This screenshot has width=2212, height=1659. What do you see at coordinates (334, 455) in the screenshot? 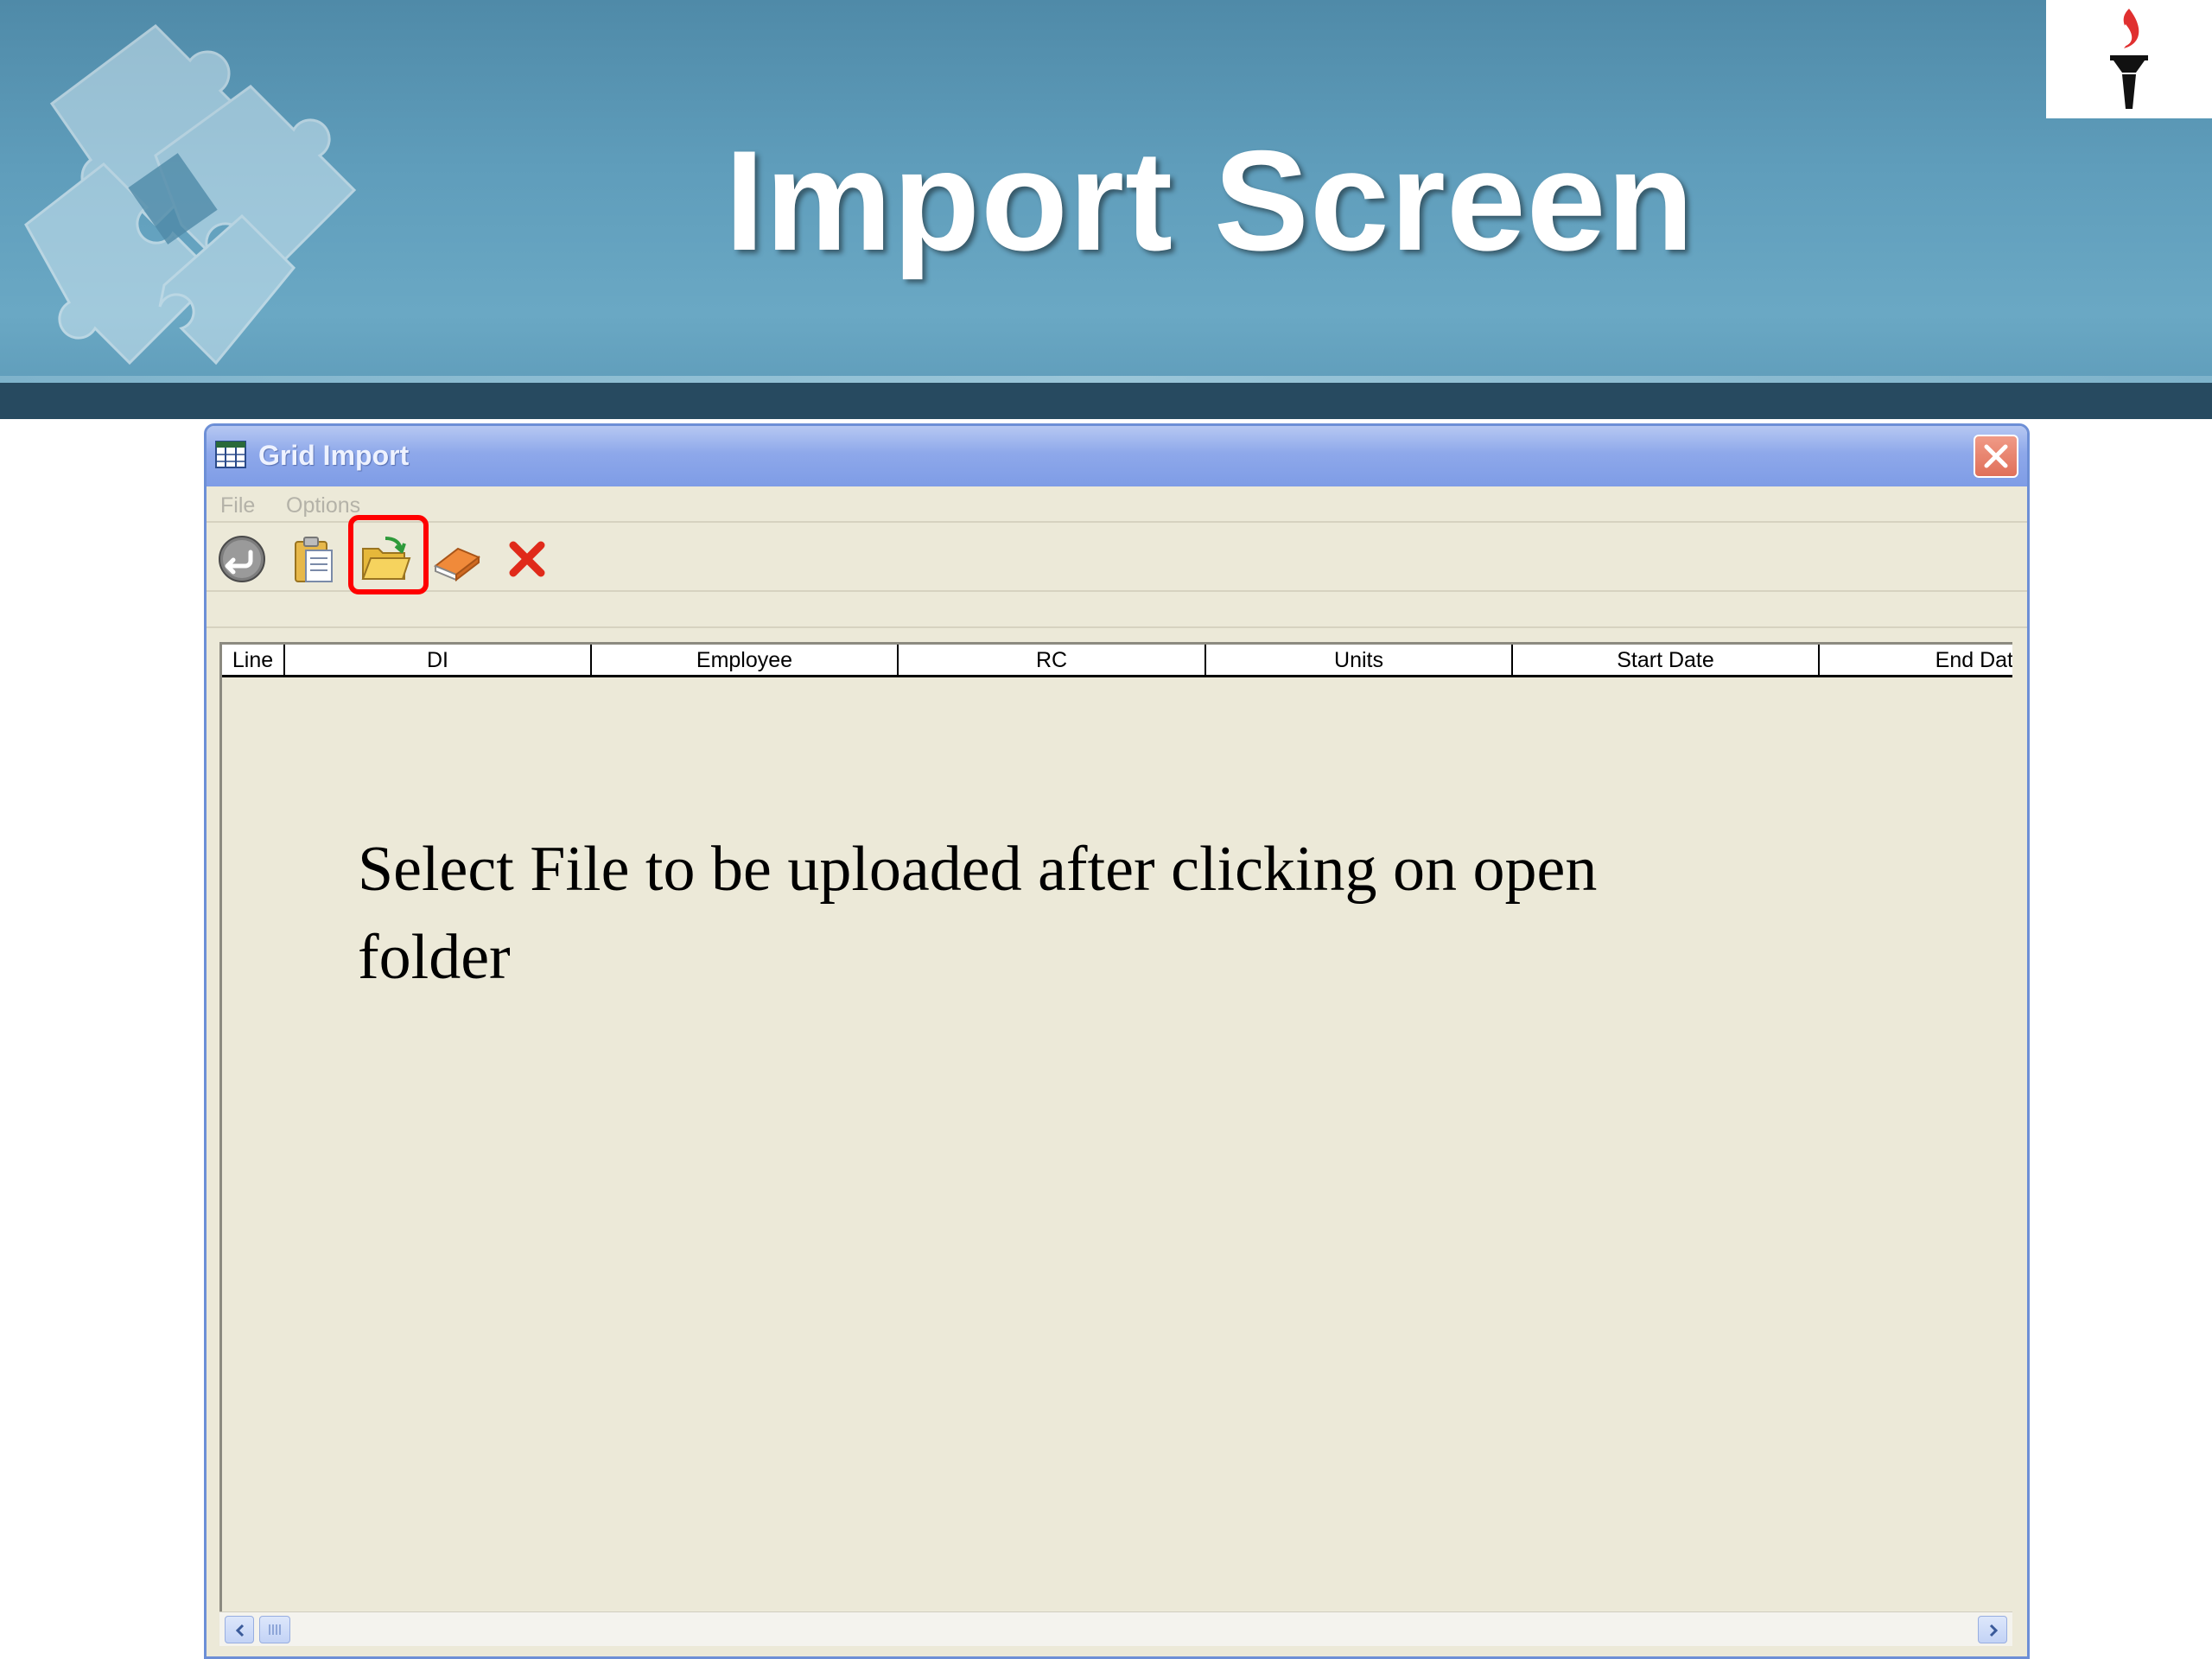
I see `window-title: Grid Import` at bounding box center [334, 455].